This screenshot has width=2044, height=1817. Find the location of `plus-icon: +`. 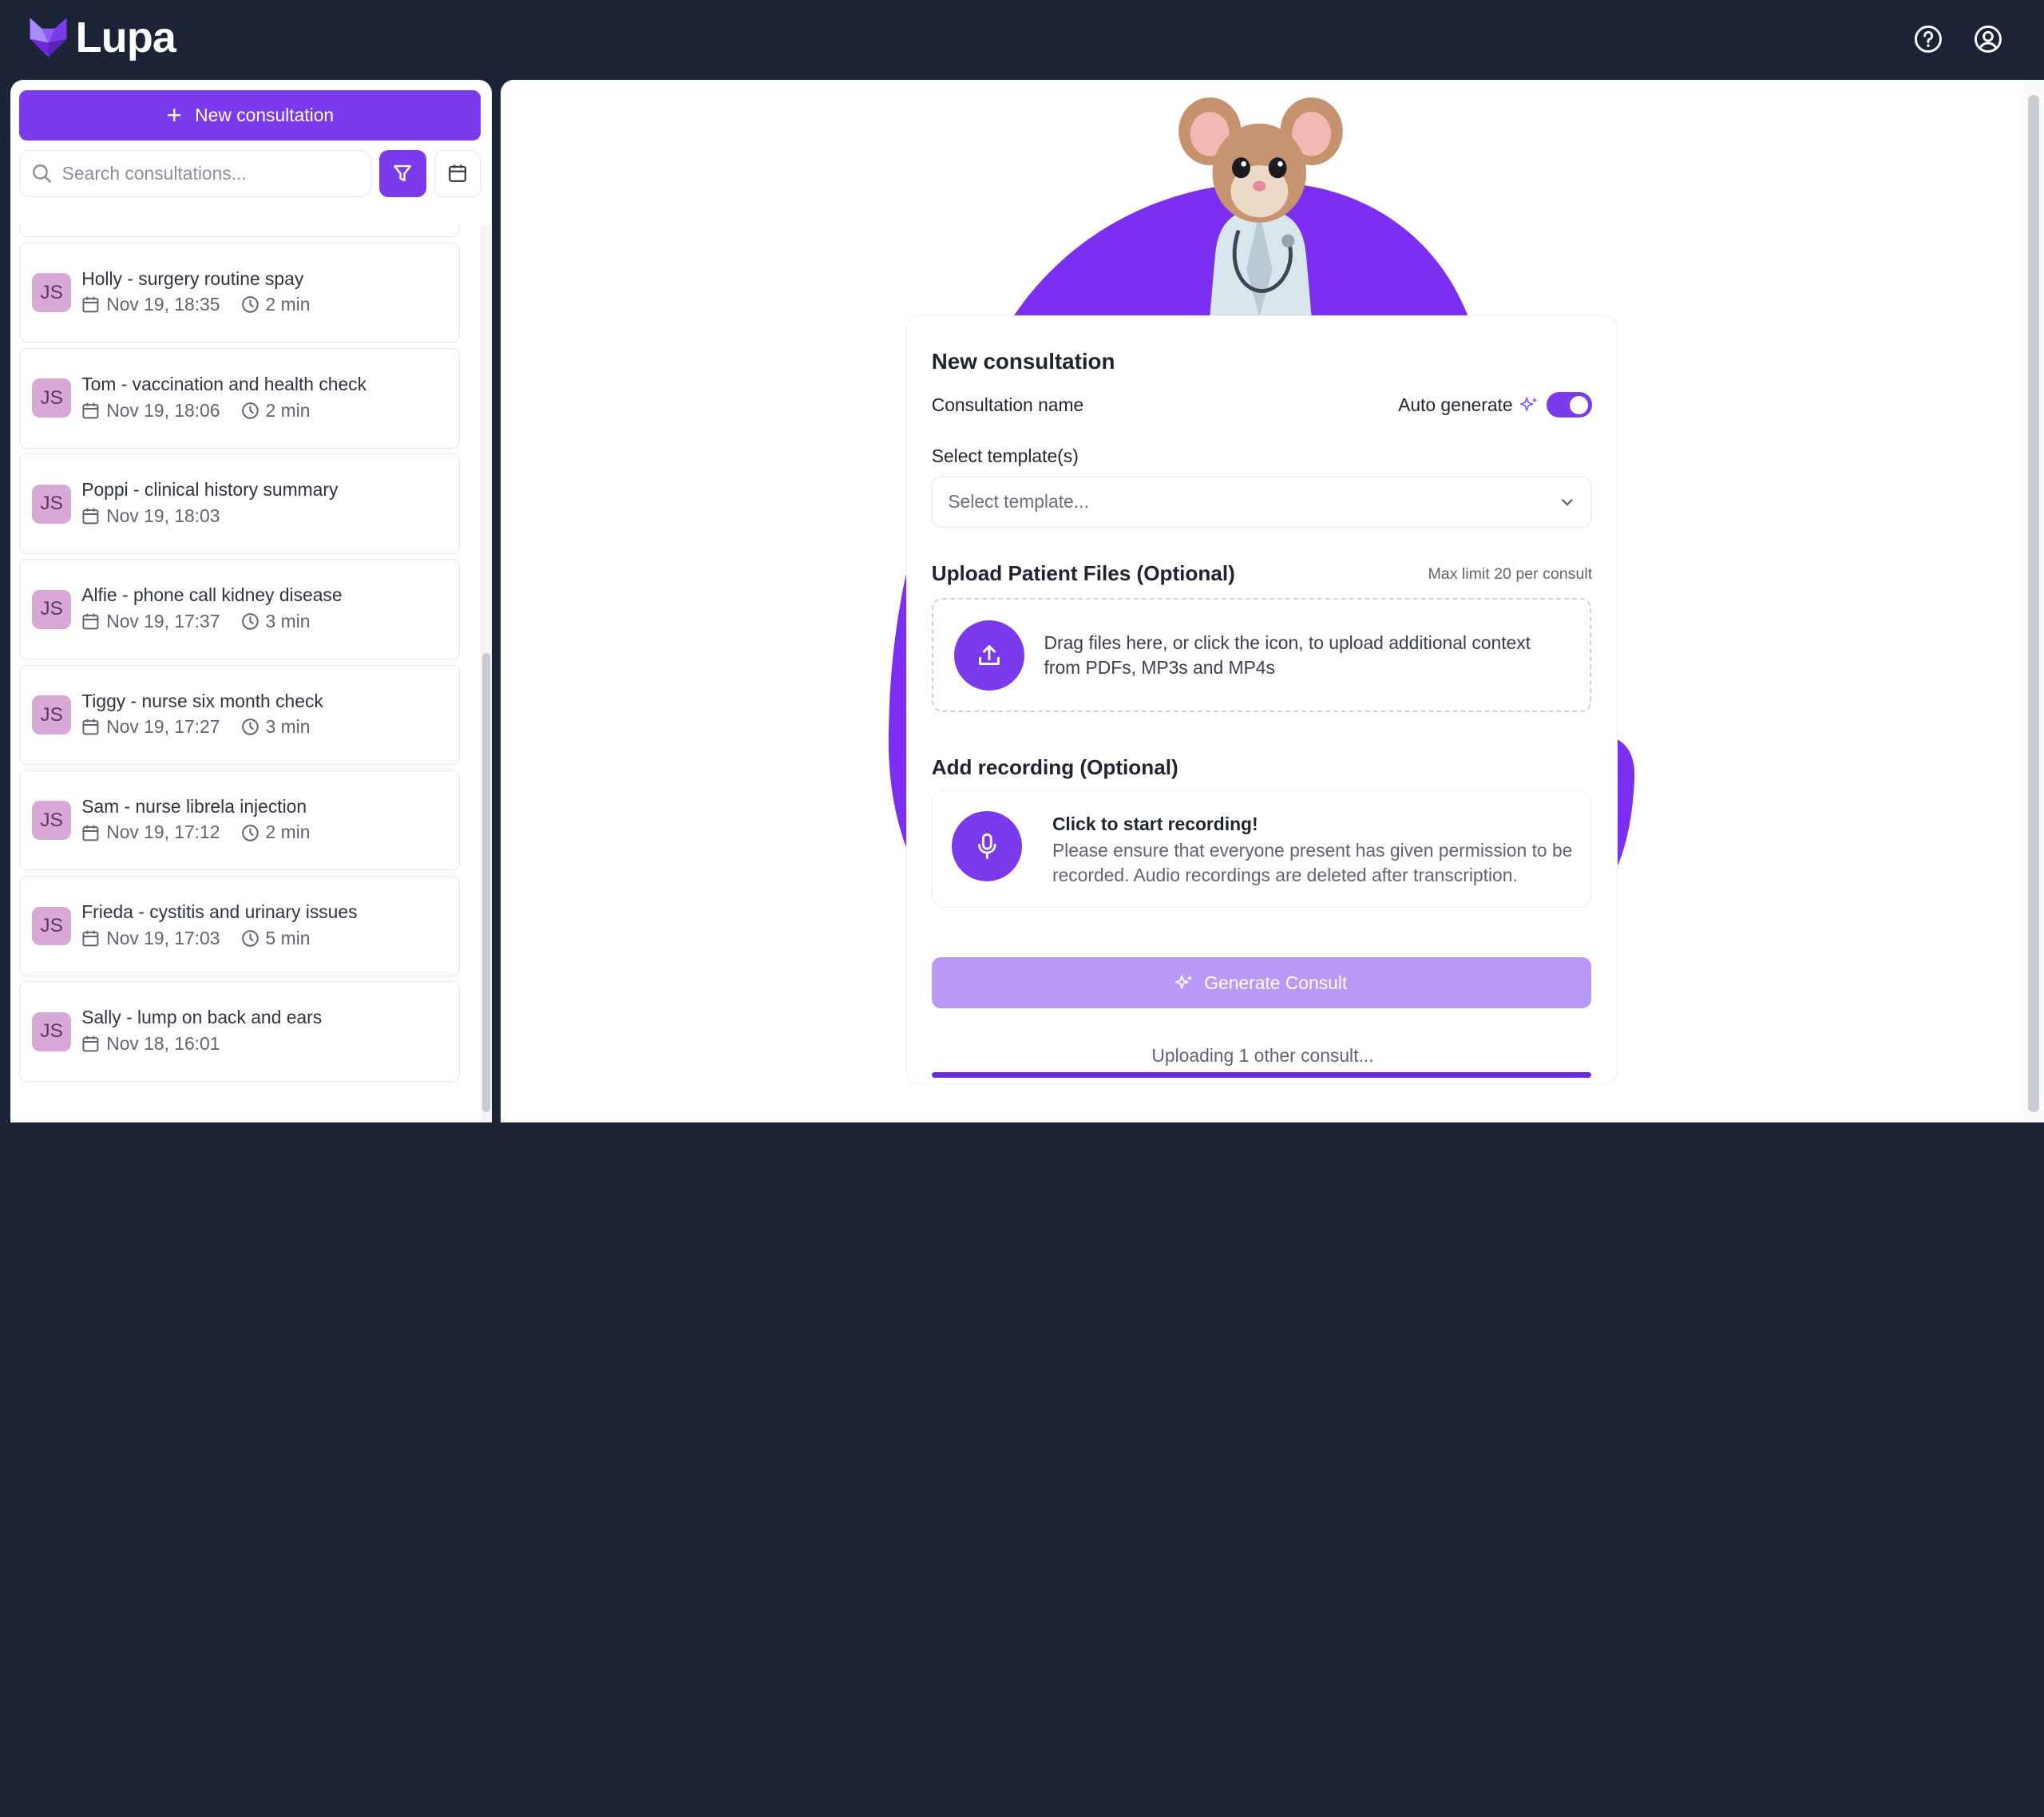

plus-icon: + is located at coordinates (174, 115).